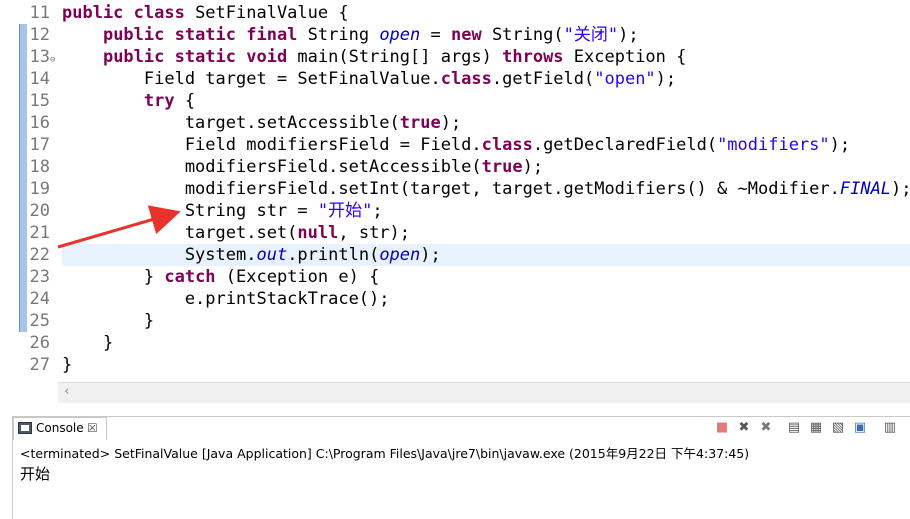  What do you see at coordinates (860, 428) in the screenshot?
I see `pin-console-icon: ▣` at bounding box center [860, 428].